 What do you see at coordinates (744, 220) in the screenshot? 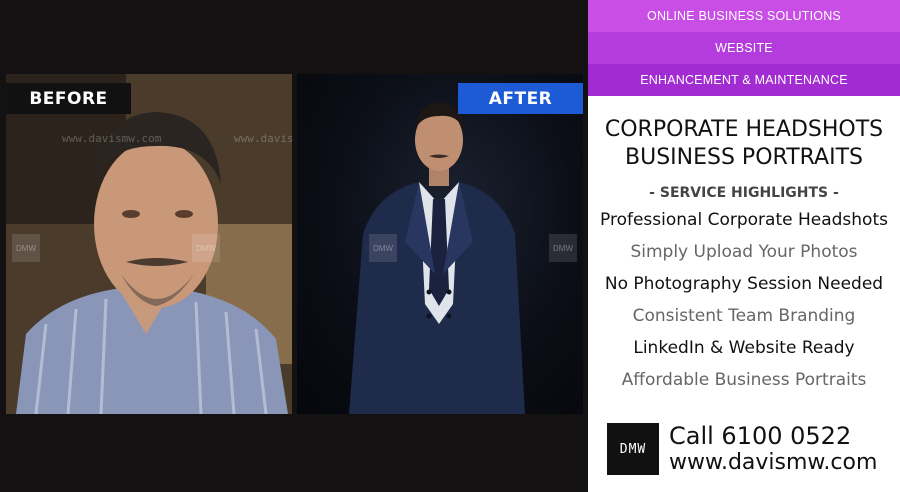
I see `highlight-item: Professional Corporate Headshots` at bounding box center [744, 220].